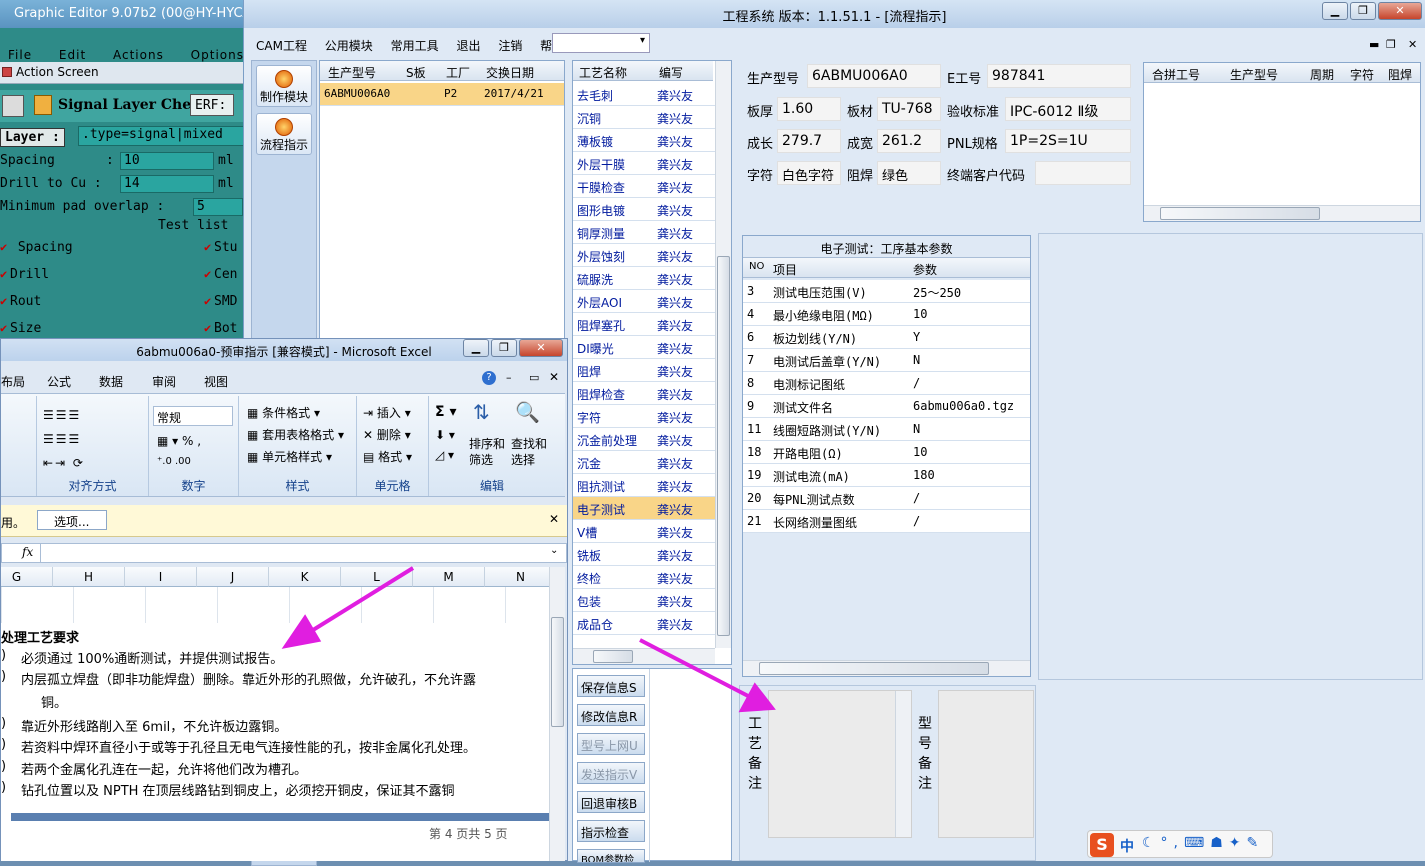 This screenshot has height=866, width=1425. What do you see at coordinates (489, 452) in the screenshot?
I see `sort-filter-button: 排序和筛选` at bounding box center [489, 452].